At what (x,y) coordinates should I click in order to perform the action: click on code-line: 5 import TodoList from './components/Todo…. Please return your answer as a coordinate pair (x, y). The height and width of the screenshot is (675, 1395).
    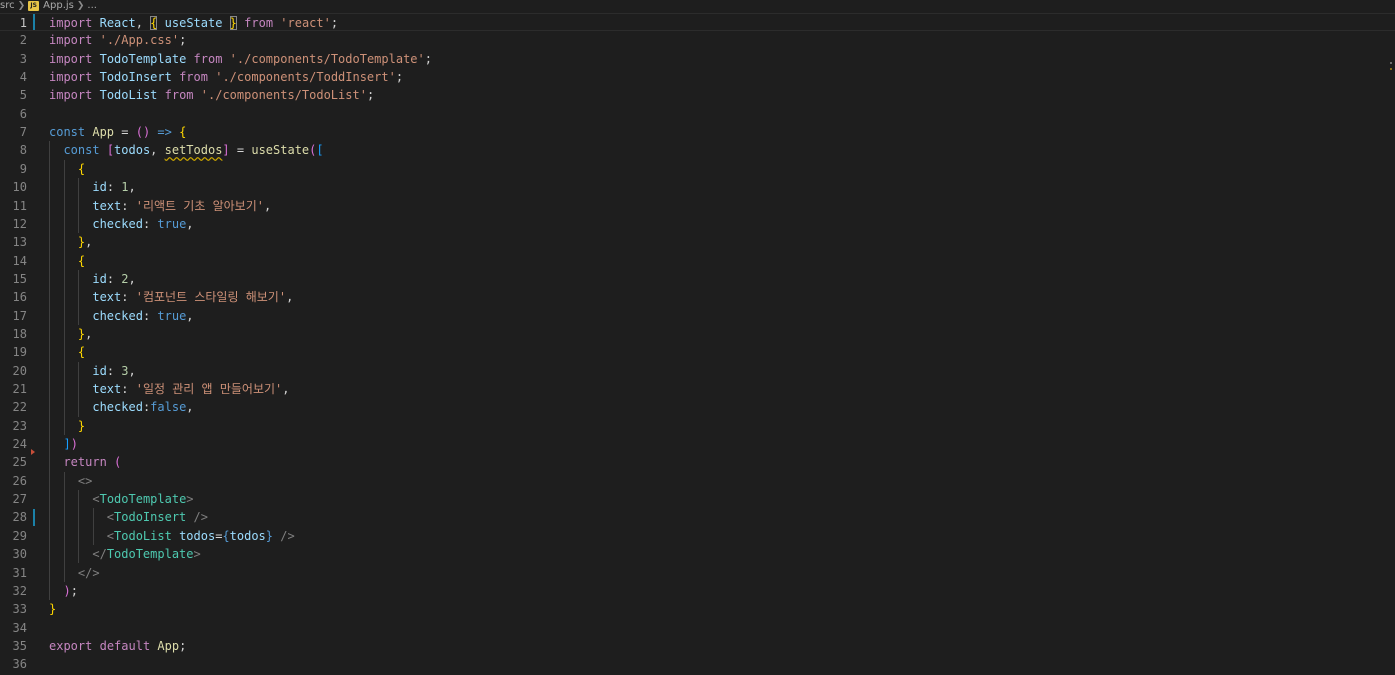
    Looking at the image, I should click on (697, 95).